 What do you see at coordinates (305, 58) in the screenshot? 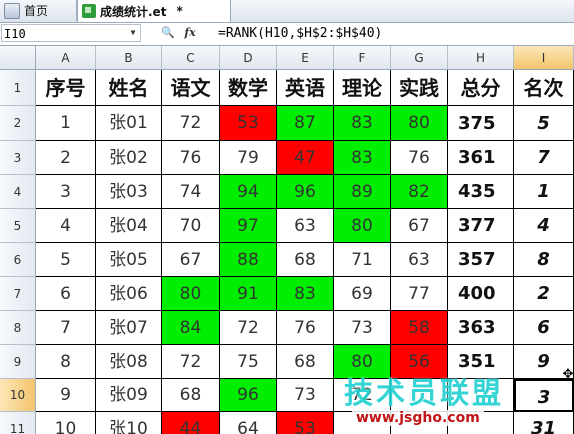
I see `column-header-e: E` at bounding box center [305, 58].